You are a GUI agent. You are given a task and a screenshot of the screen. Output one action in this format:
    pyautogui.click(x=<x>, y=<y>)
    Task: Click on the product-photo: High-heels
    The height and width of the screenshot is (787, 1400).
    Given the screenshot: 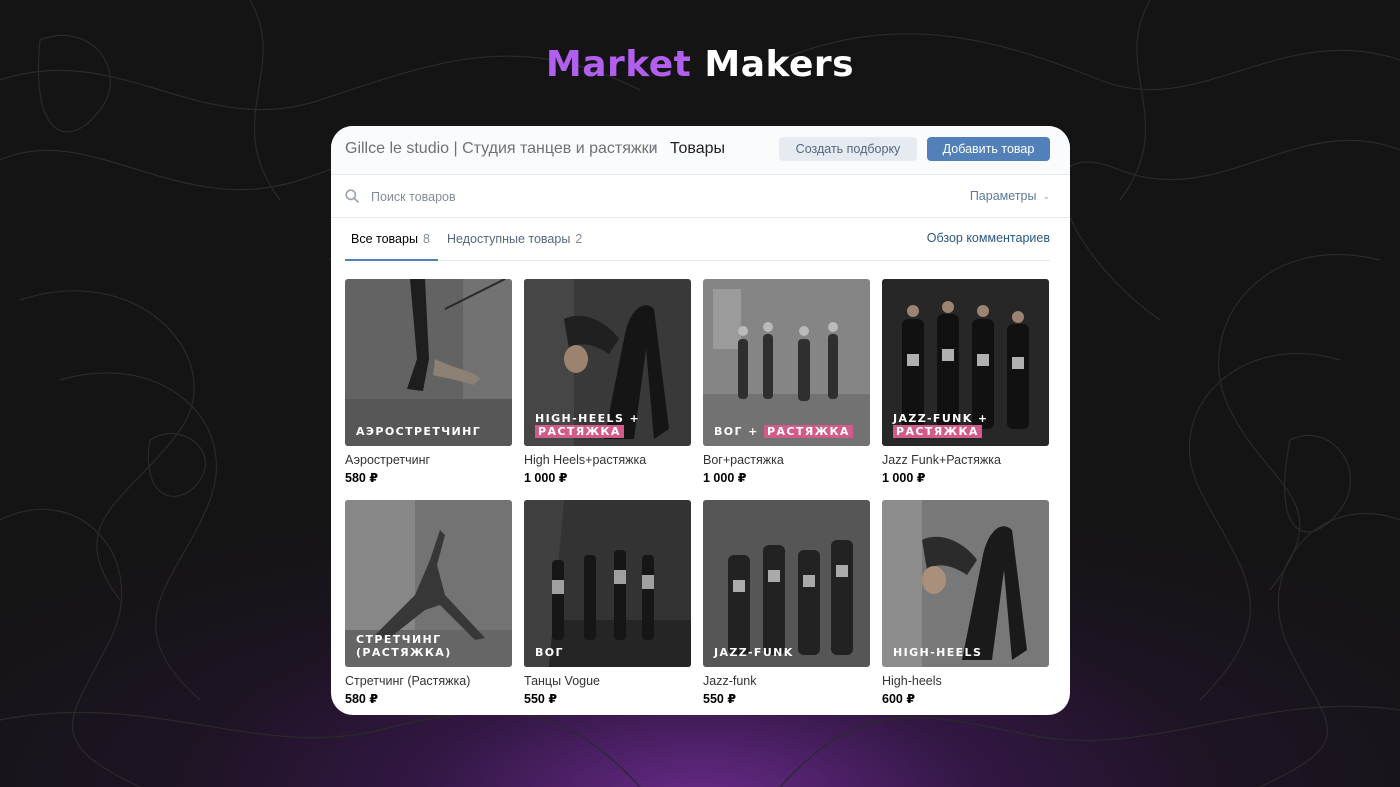 What is the action you would take?
    pyautogui.click(x=965, y=583)
    